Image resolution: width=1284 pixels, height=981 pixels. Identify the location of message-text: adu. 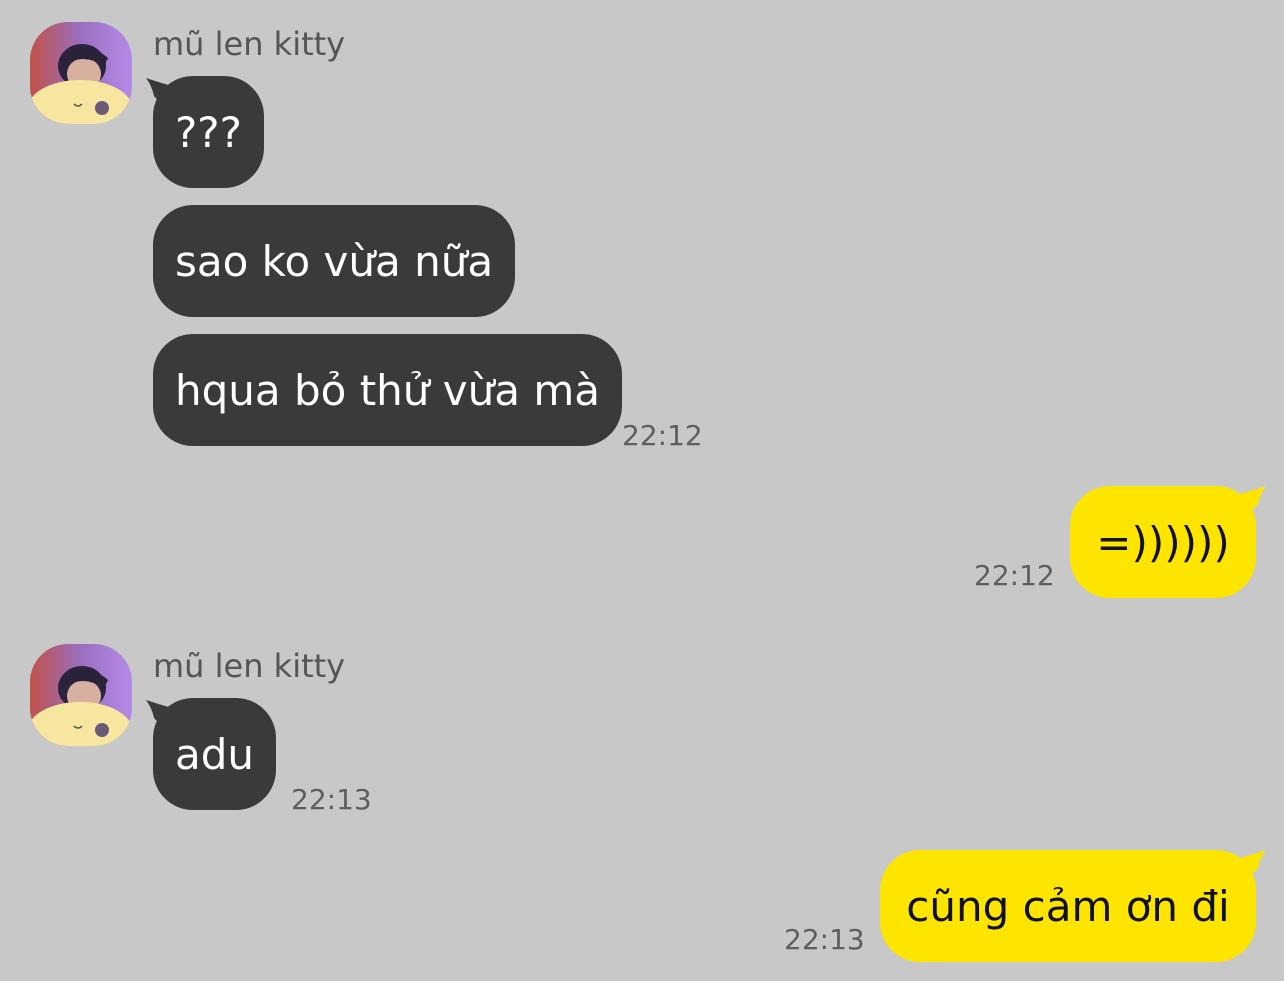
(215, 754).